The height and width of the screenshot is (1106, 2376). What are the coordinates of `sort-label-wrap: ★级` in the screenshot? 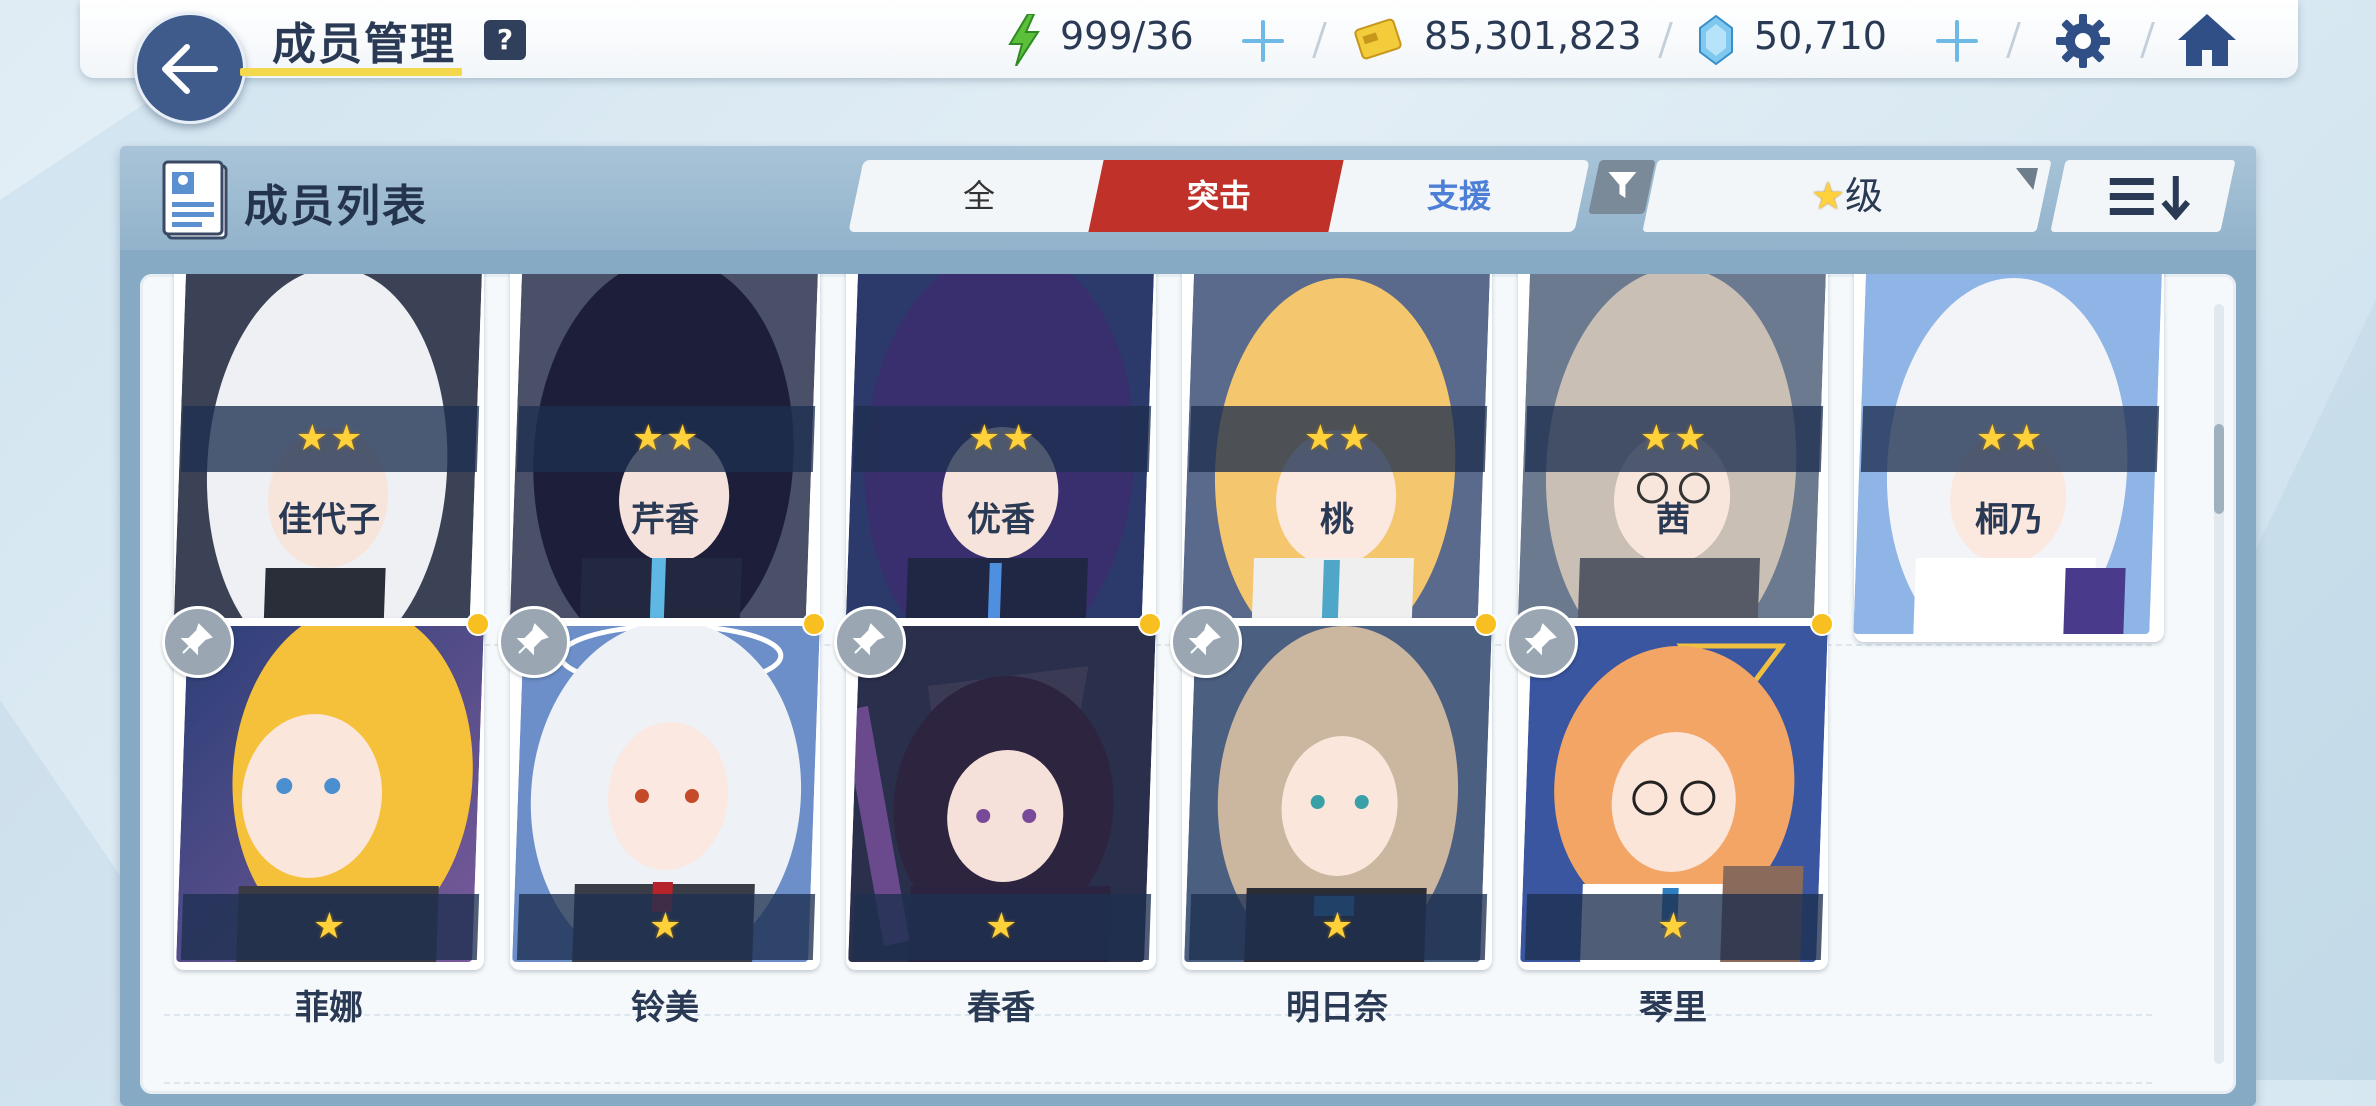 It's located at (1847, 196).